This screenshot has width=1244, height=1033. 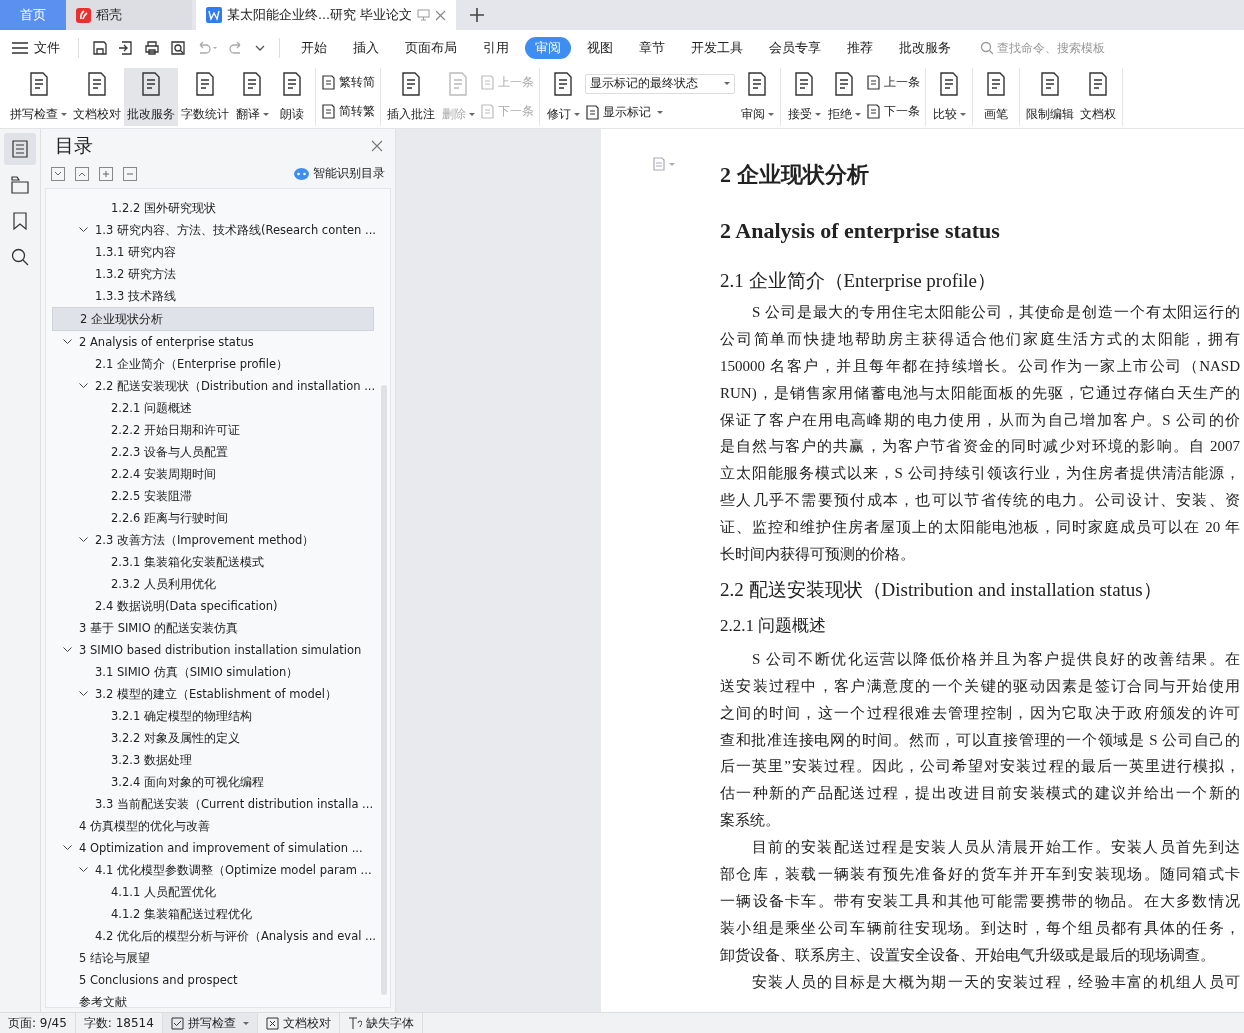 What do you see at coordinates (795, 48) in the screenshot?
I see `ribbon-tab: 会员专享` at bounding box center [795, 48].